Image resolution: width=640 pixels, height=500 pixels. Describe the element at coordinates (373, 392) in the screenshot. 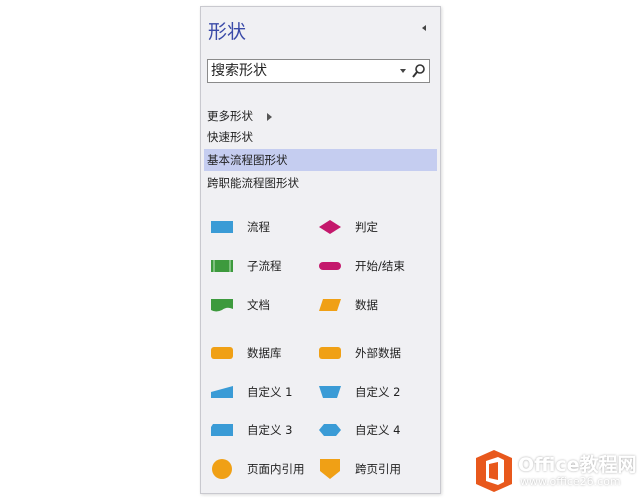

I see `shape-custom-2: 自定义 2` at that location.